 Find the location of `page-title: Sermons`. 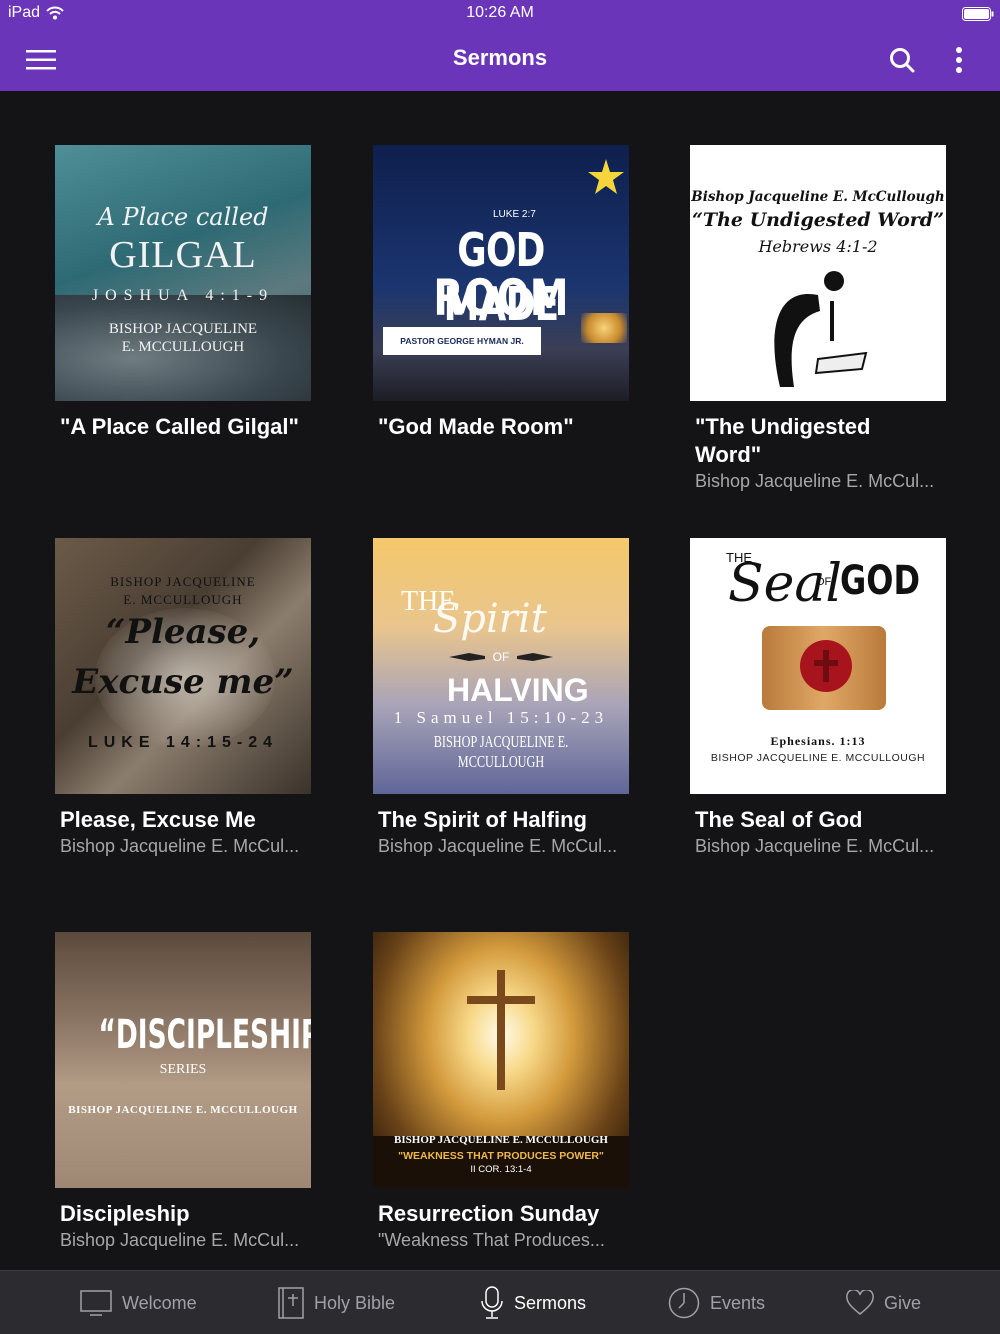

page-title: Sermons is located at coordinates (500, 57).